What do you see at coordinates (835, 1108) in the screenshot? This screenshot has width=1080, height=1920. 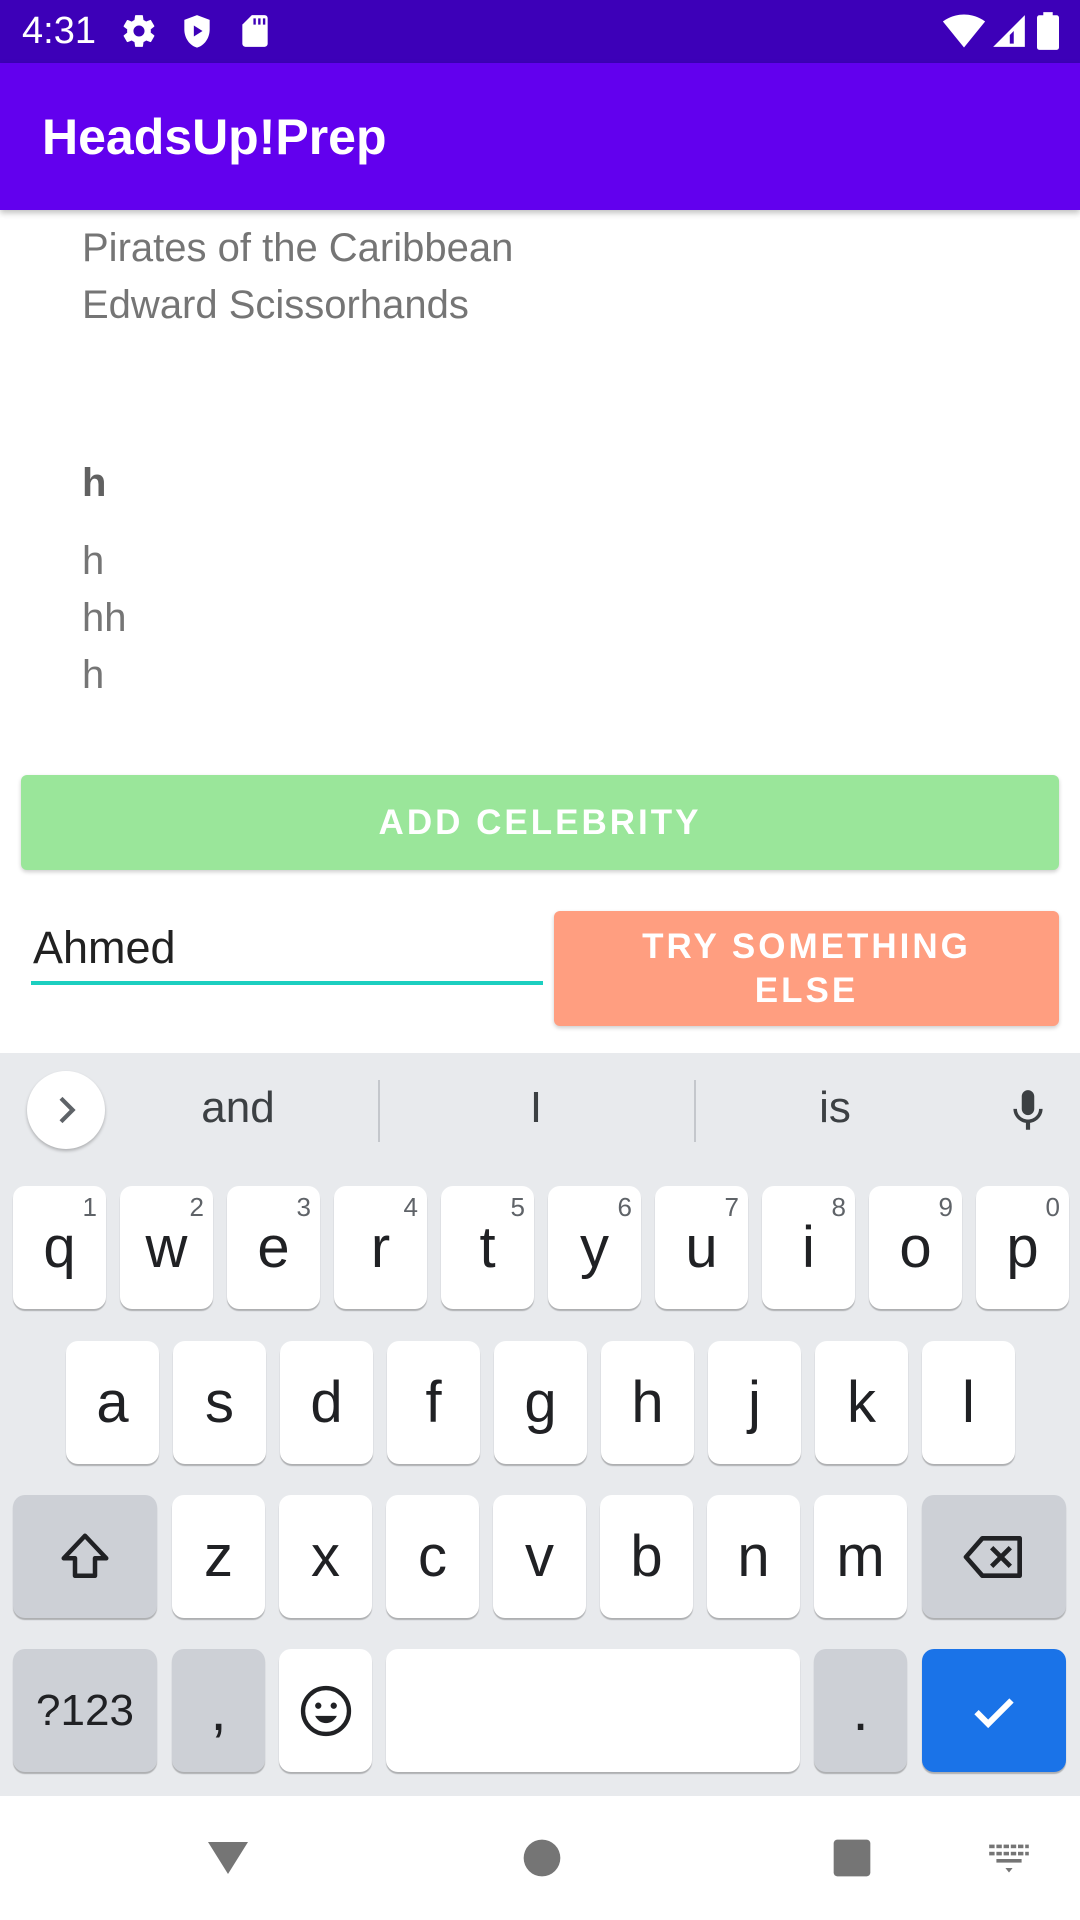 I see `suggestion-item: is` at bounding box center [835, 1108].